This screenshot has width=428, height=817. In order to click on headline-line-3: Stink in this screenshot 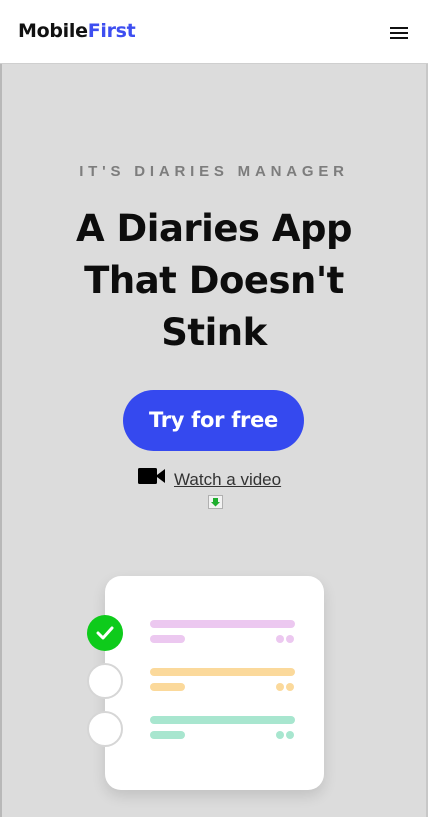, I will do `click(214, 332)`.